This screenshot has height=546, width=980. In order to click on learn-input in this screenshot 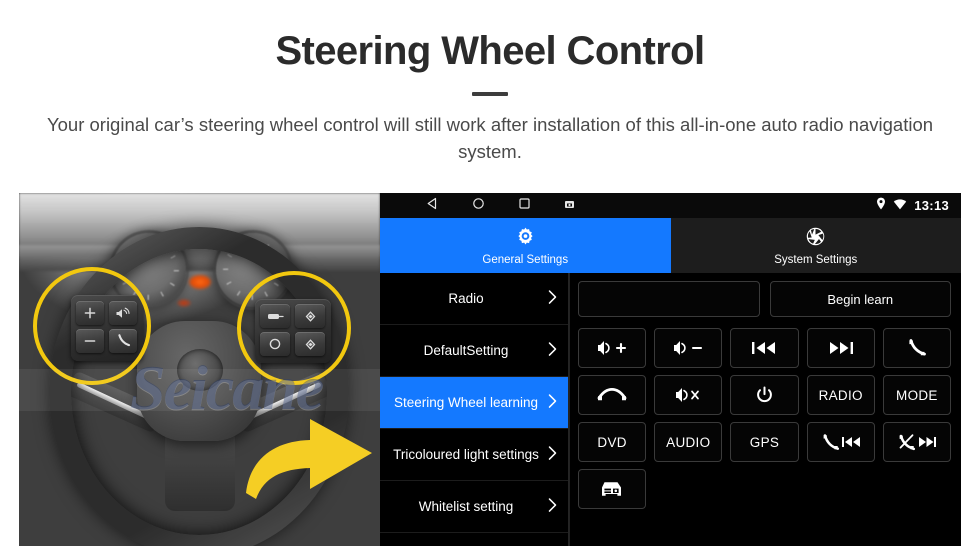, I will do `click(669, 299)`.